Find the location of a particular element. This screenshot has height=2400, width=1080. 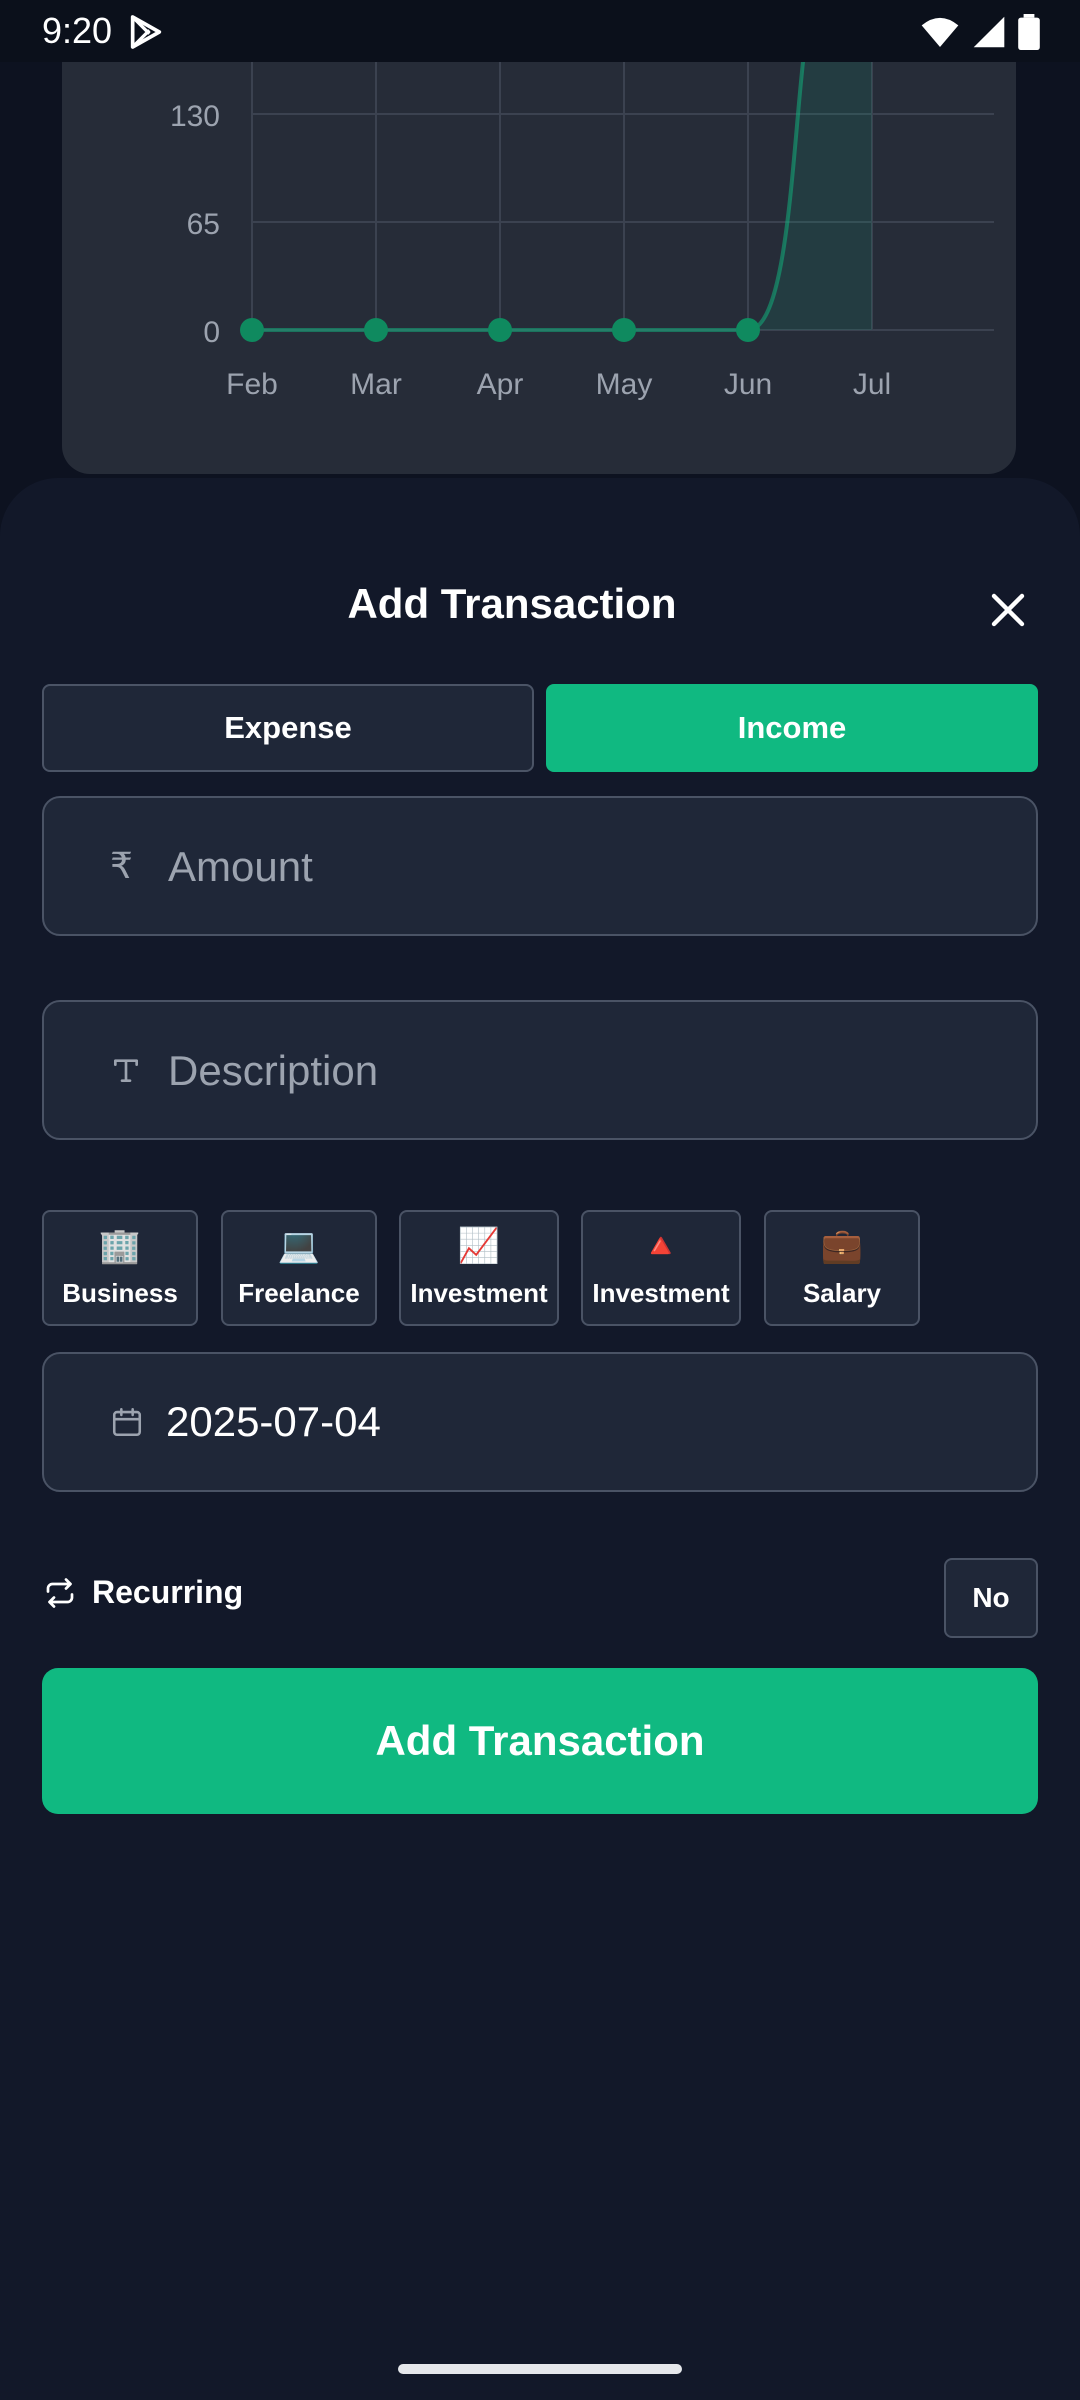

add-transaction-button: Add Transaction is located at coordinates (540, 1741).